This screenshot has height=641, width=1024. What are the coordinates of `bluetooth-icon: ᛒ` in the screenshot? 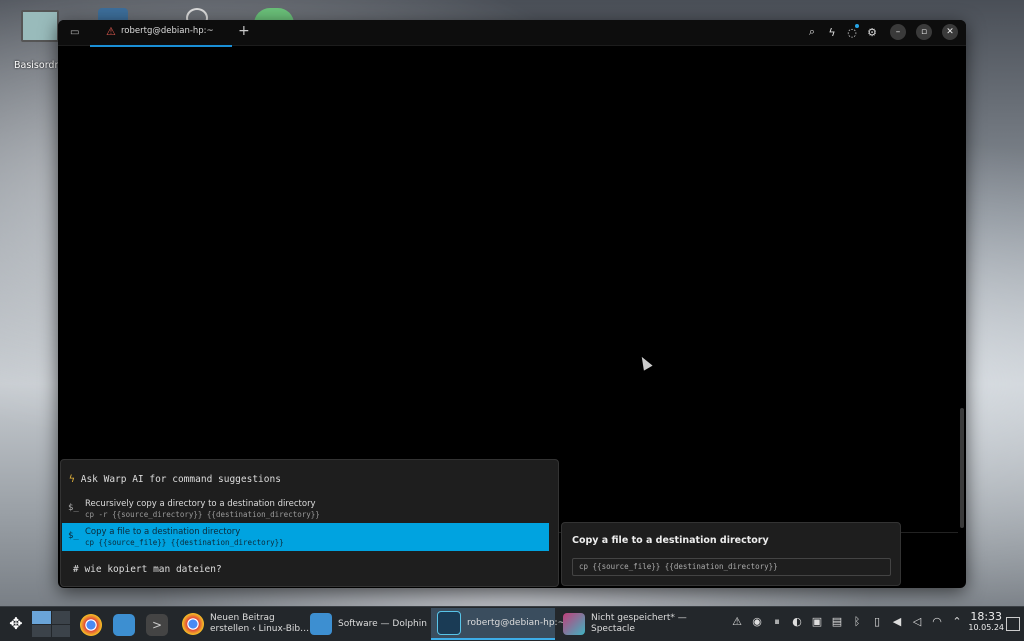 It's located at (857, 623).